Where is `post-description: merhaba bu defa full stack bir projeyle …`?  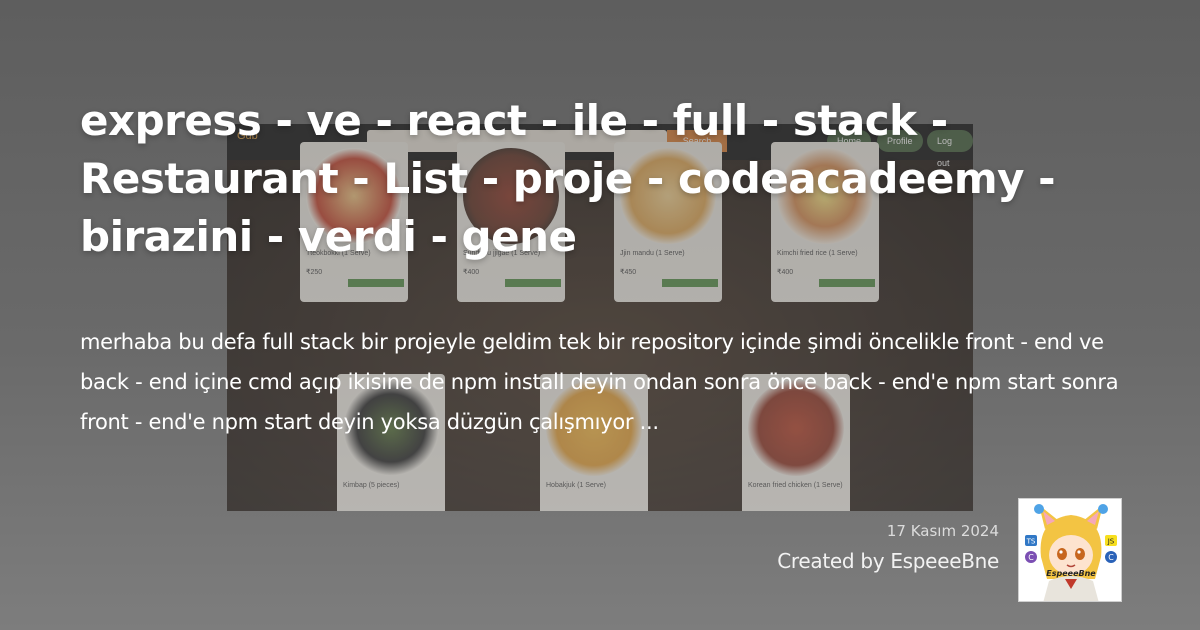
post-description: merhaba bu defa full stack bir projeyle … is located at coordinates (599, 382).